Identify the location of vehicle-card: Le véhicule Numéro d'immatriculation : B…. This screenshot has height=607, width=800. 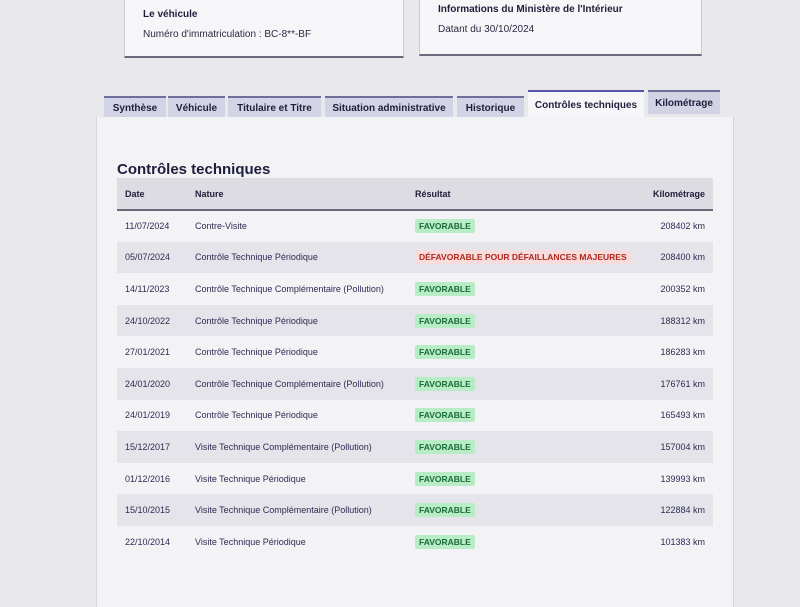
(264, 29).